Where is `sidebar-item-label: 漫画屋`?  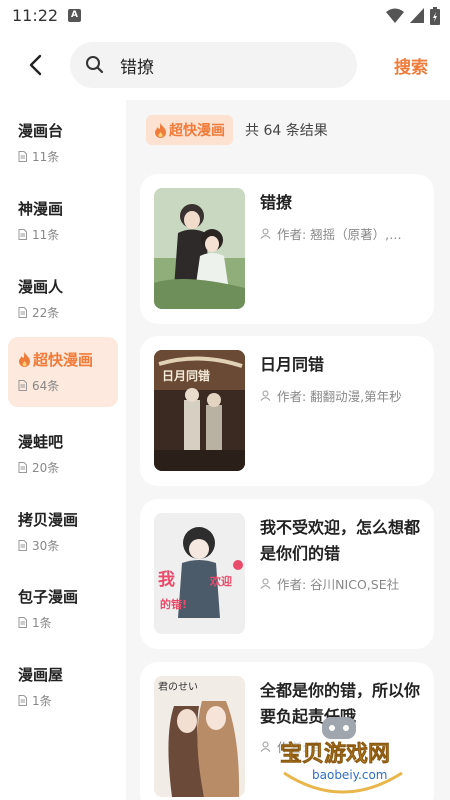
sidebar-item-label: 漫画屋 is located at coordinates (41, 675).